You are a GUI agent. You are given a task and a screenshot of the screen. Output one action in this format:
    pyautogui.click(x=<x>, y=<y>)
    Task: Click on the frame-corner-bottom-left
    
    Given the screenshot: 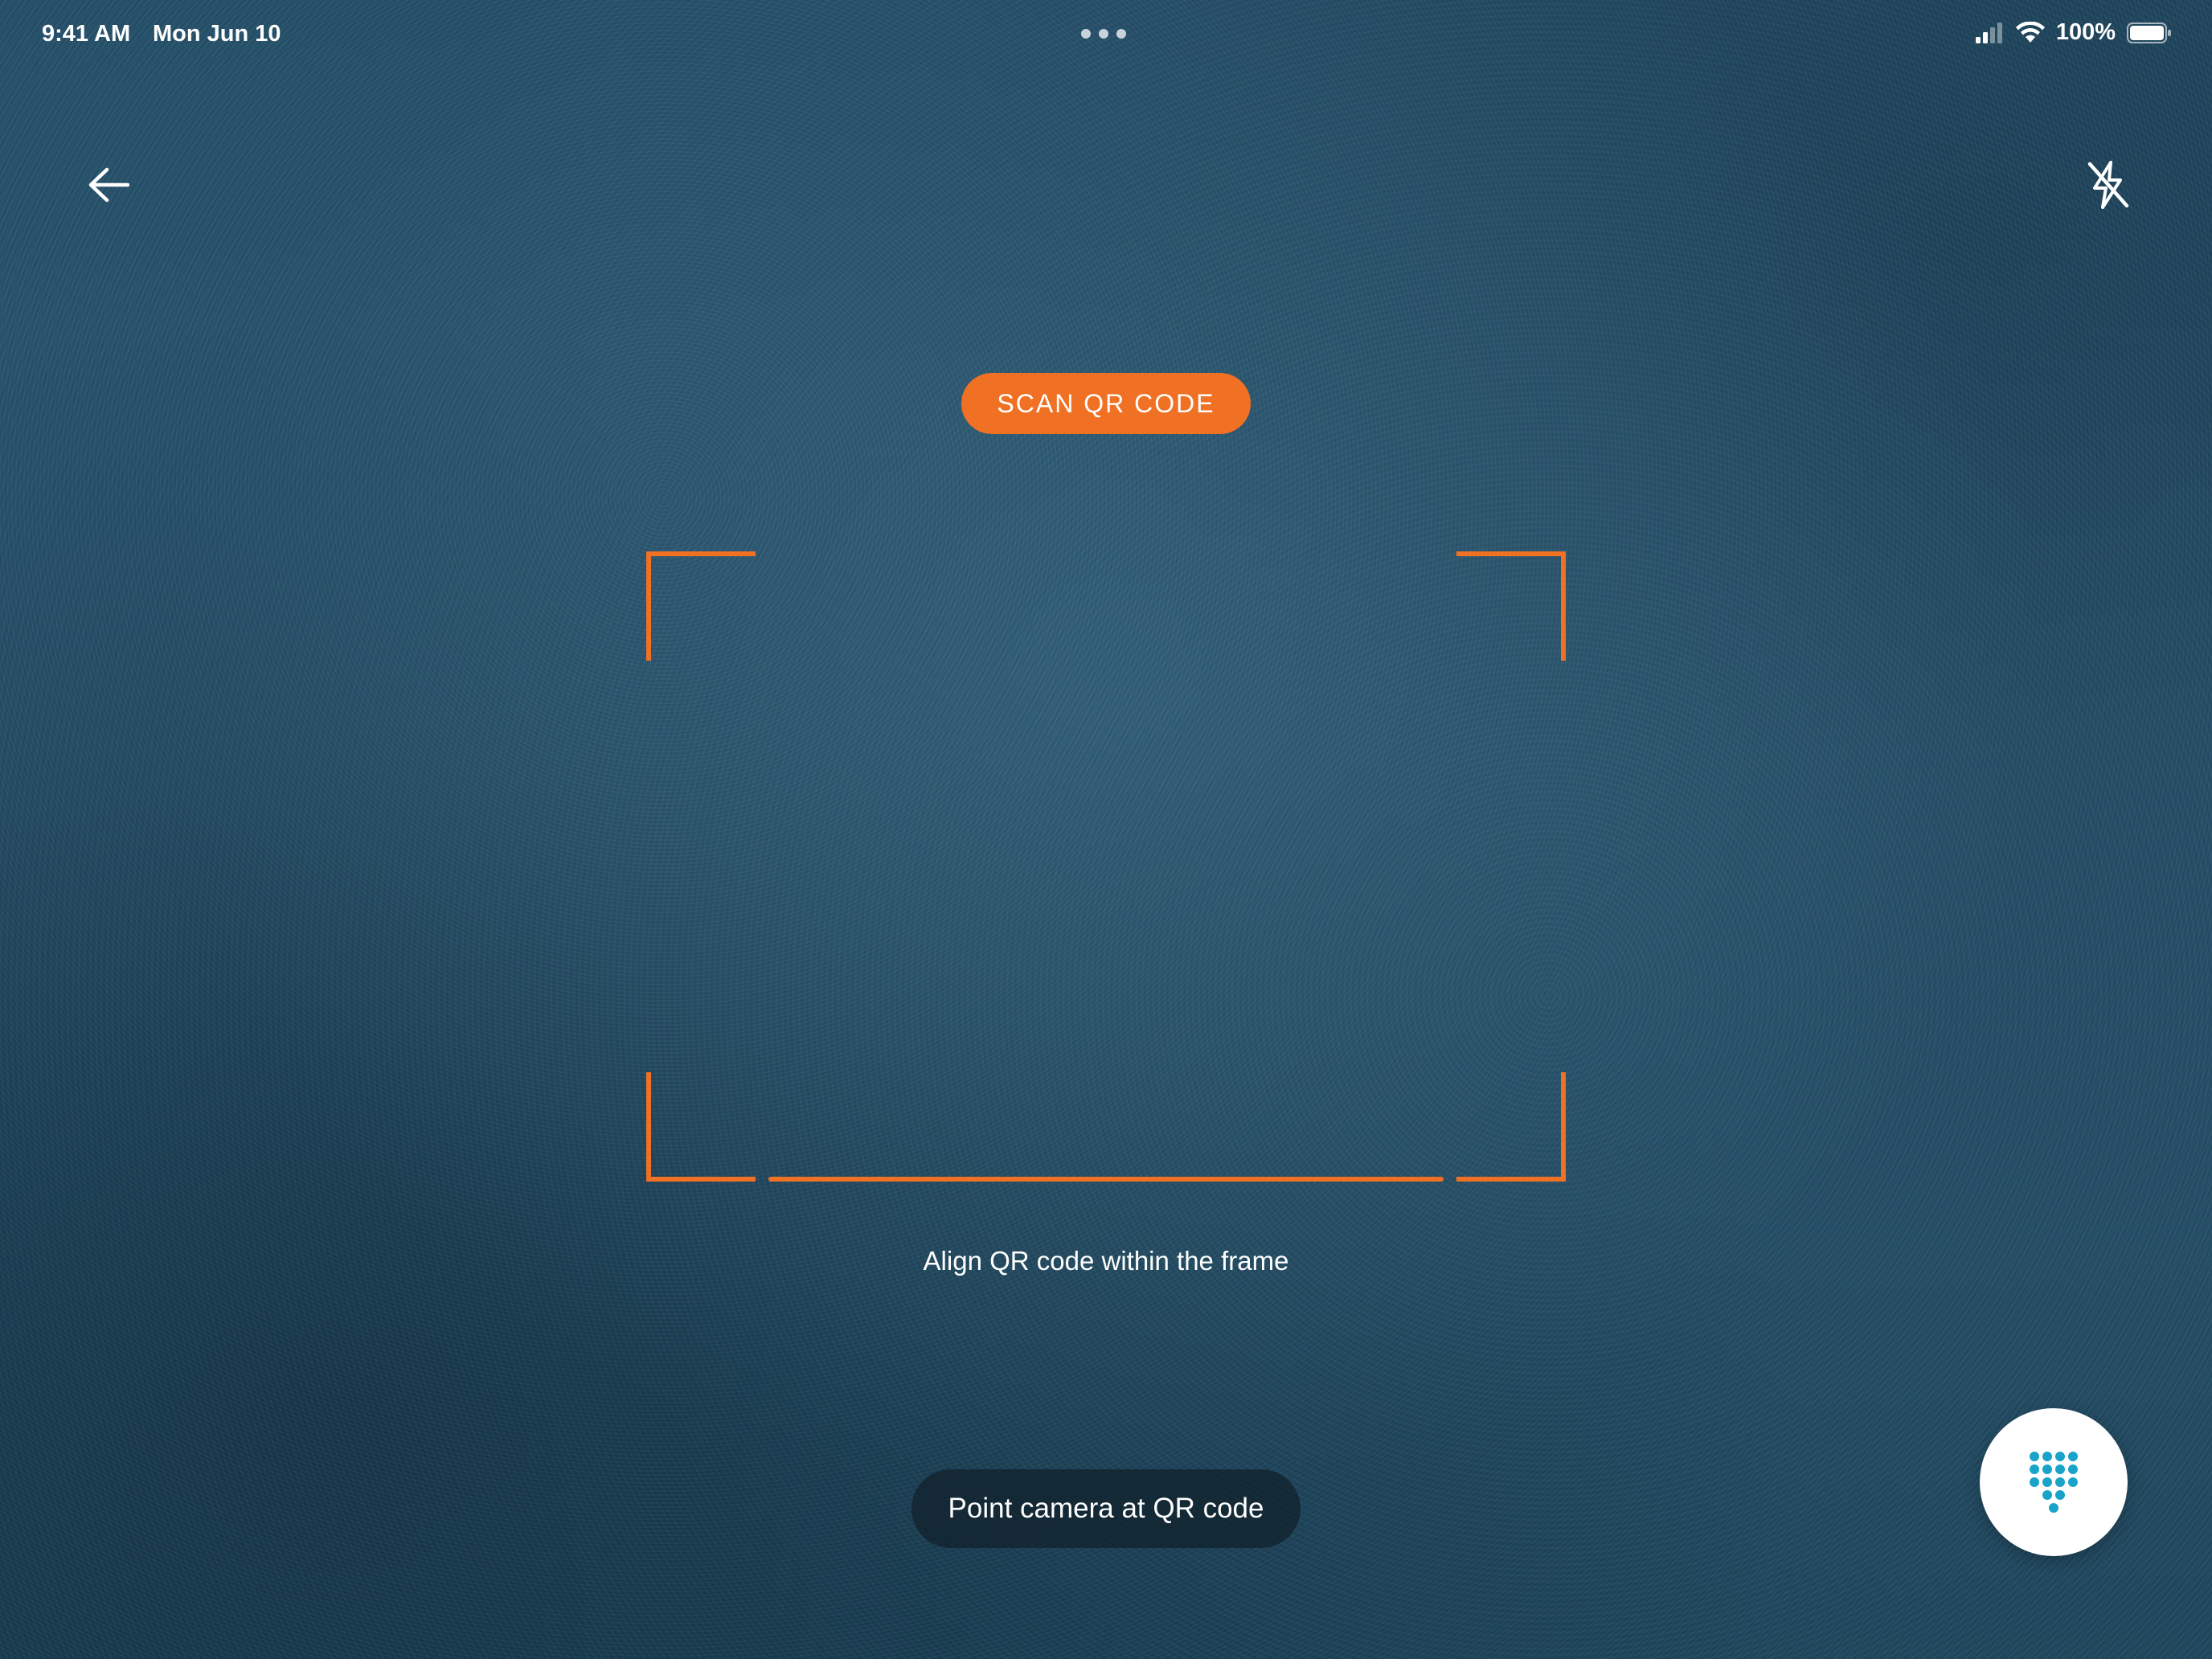 What is the action you would take?
    pyautogui.click(x=701, y=1127)
    